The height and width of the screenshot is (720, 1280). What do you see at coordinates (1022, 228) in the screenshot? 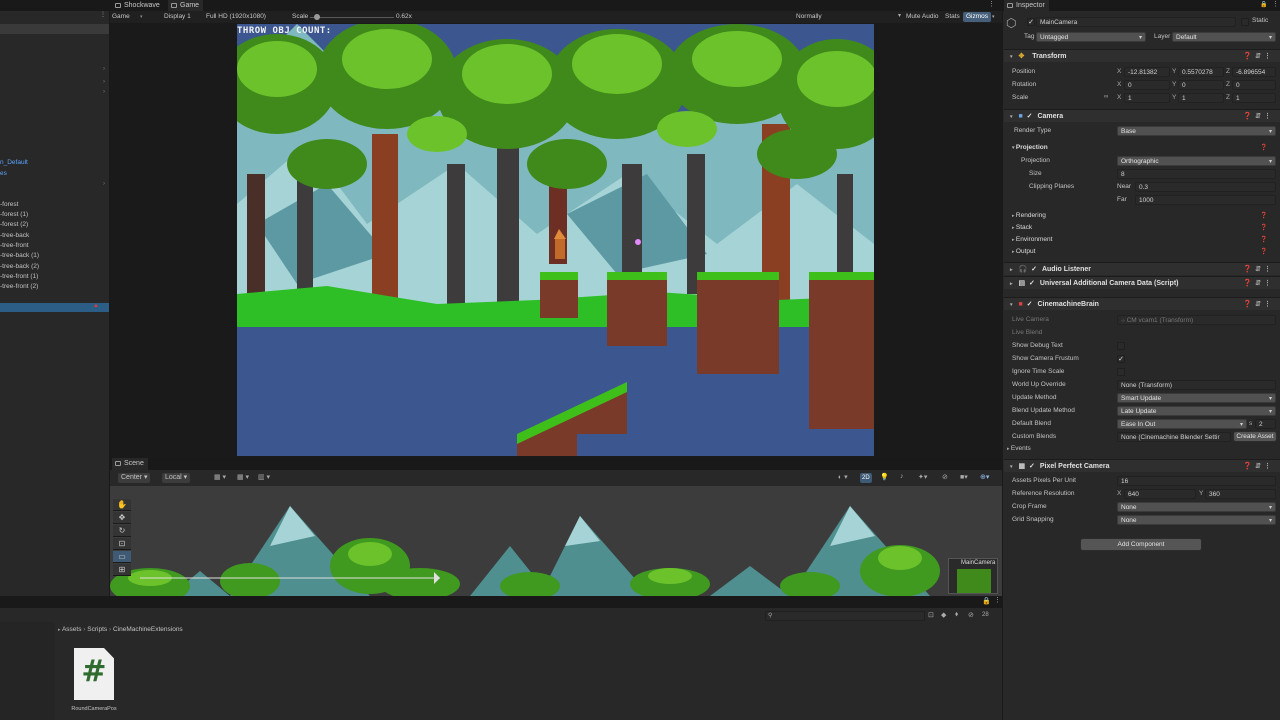
I see `stack-foldout: ▸ Stack` at bounding box center [1022, 228].